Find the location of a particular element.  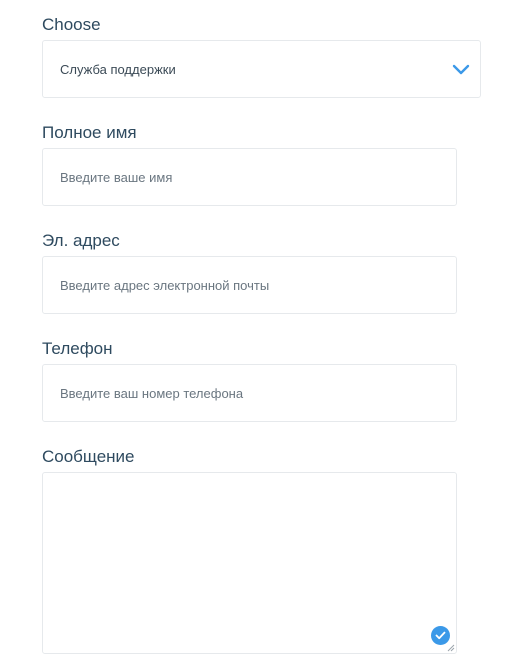

resize-handle-icon is located at coordinates (451, 648).